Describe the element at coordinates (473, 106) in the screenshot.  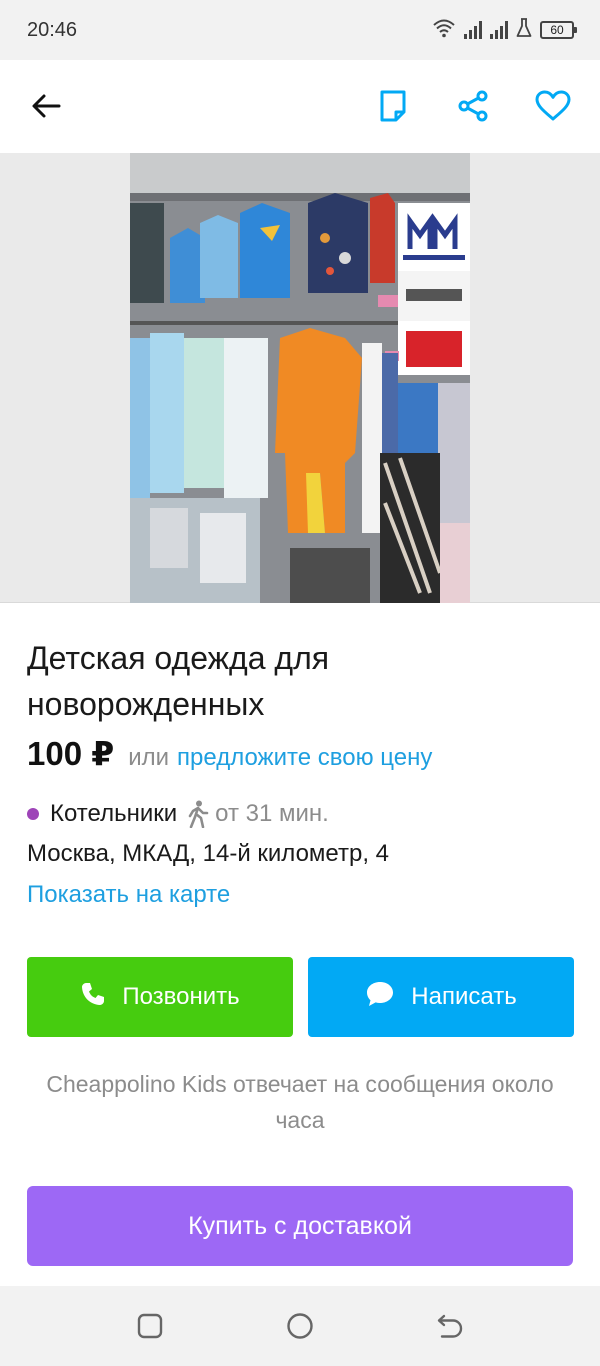
I see `share-icon` at that location.